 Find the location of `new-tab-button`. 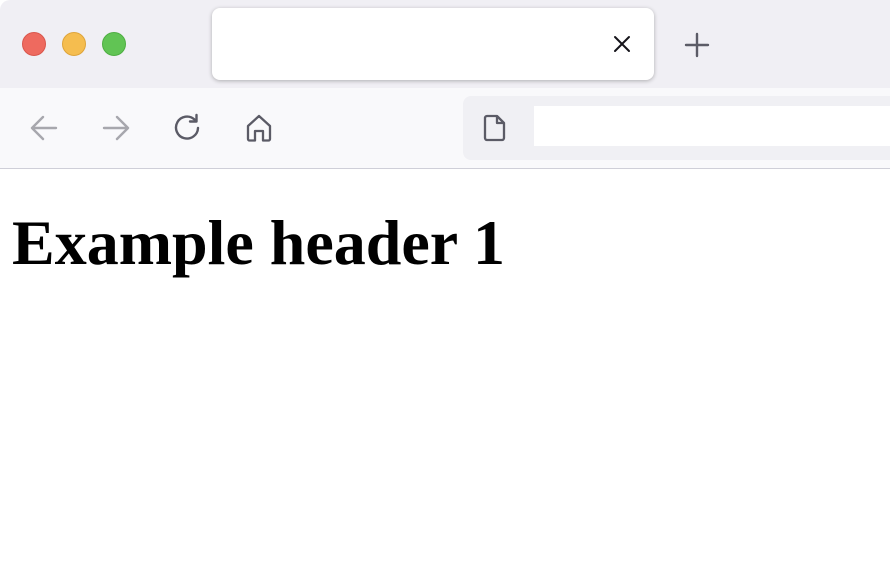

new-tab-button is located at coordinates (697, 45).